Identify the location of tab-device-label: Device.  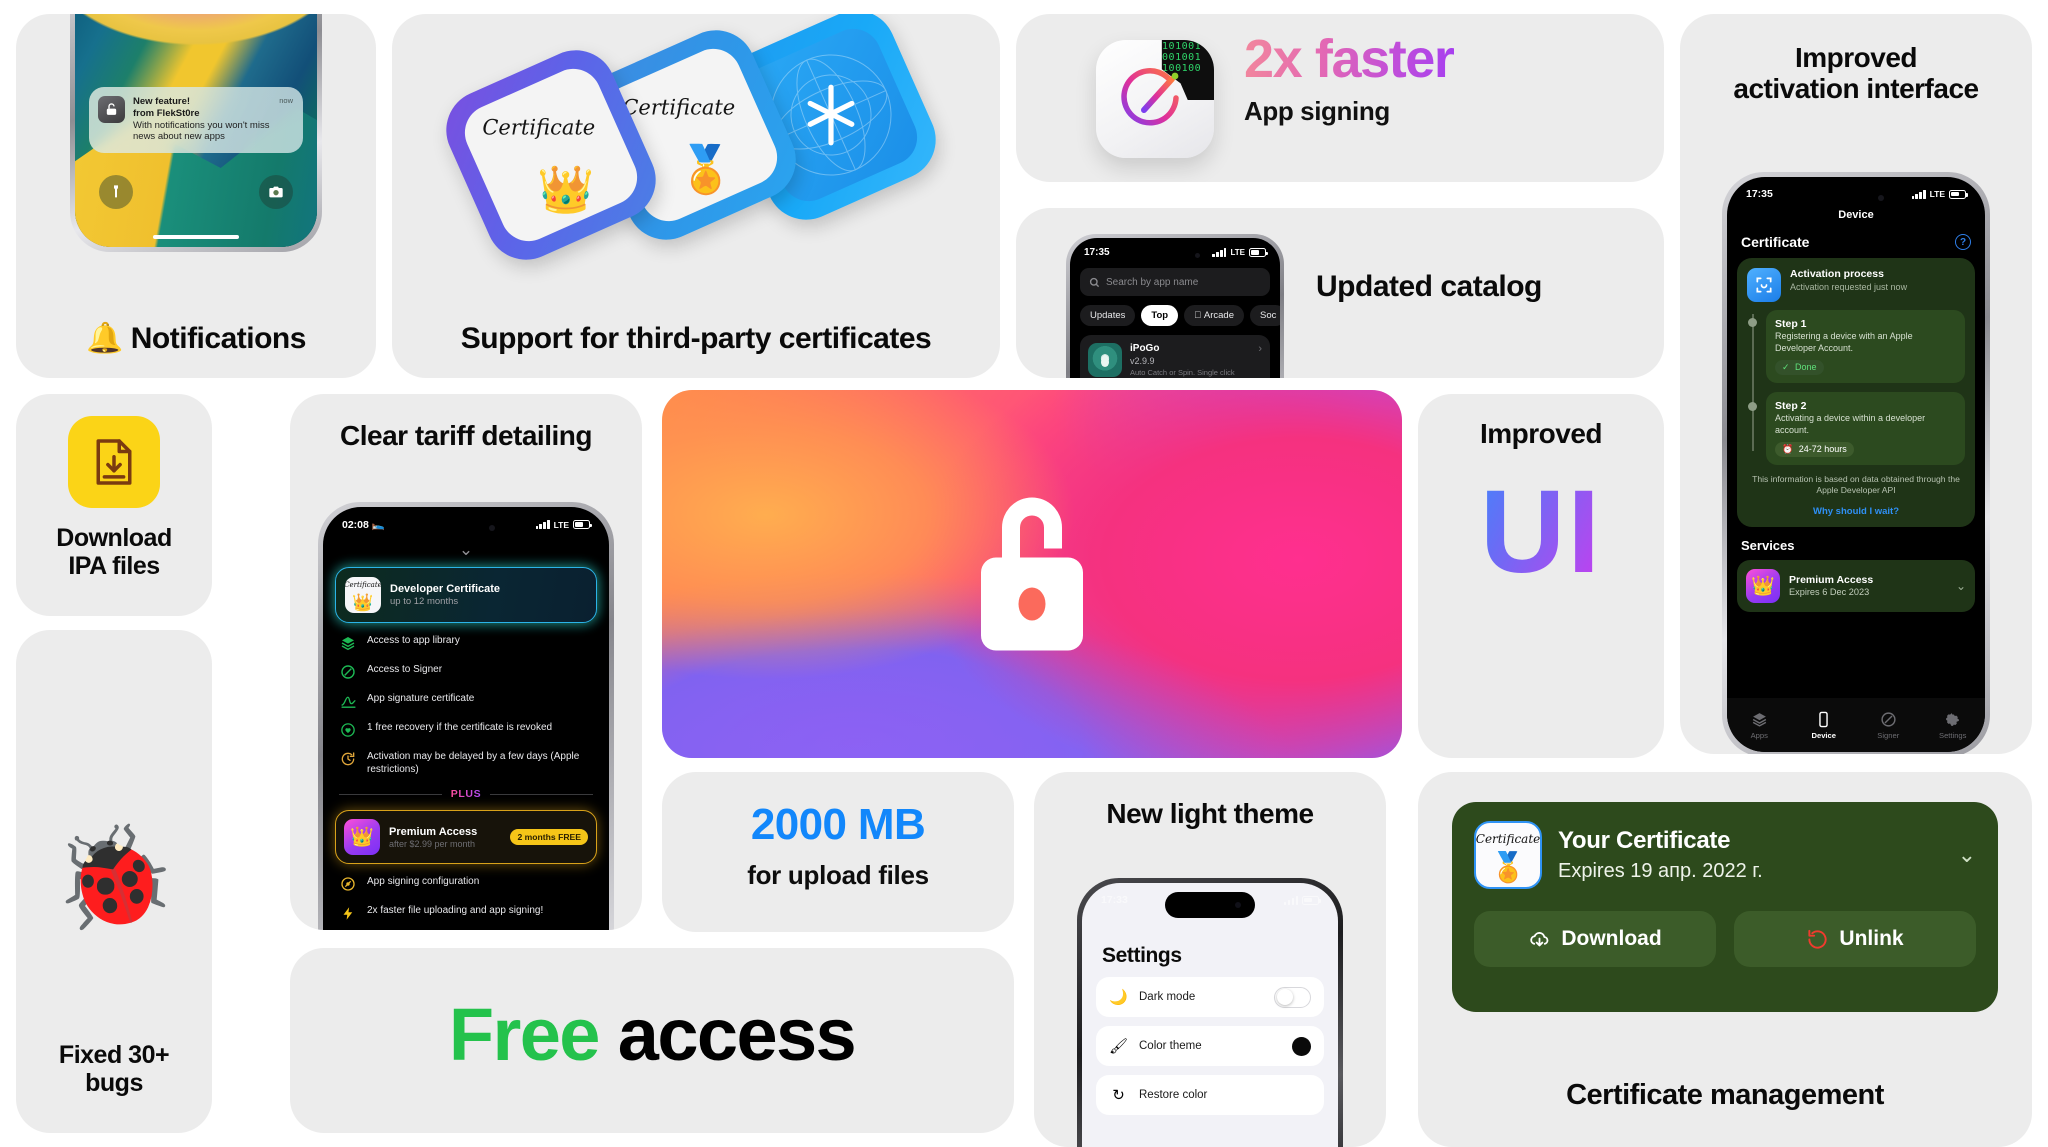
(1824, 735).